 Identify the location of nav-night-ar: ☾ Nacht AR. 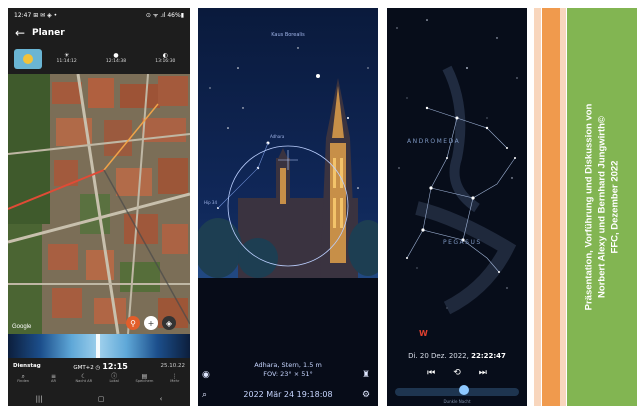
(84, 383).